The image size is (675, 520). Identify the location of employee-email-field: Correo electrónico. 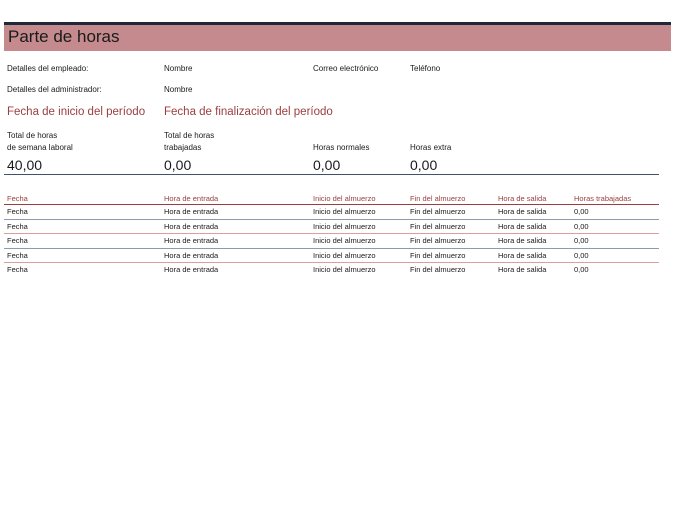
(345, 68).